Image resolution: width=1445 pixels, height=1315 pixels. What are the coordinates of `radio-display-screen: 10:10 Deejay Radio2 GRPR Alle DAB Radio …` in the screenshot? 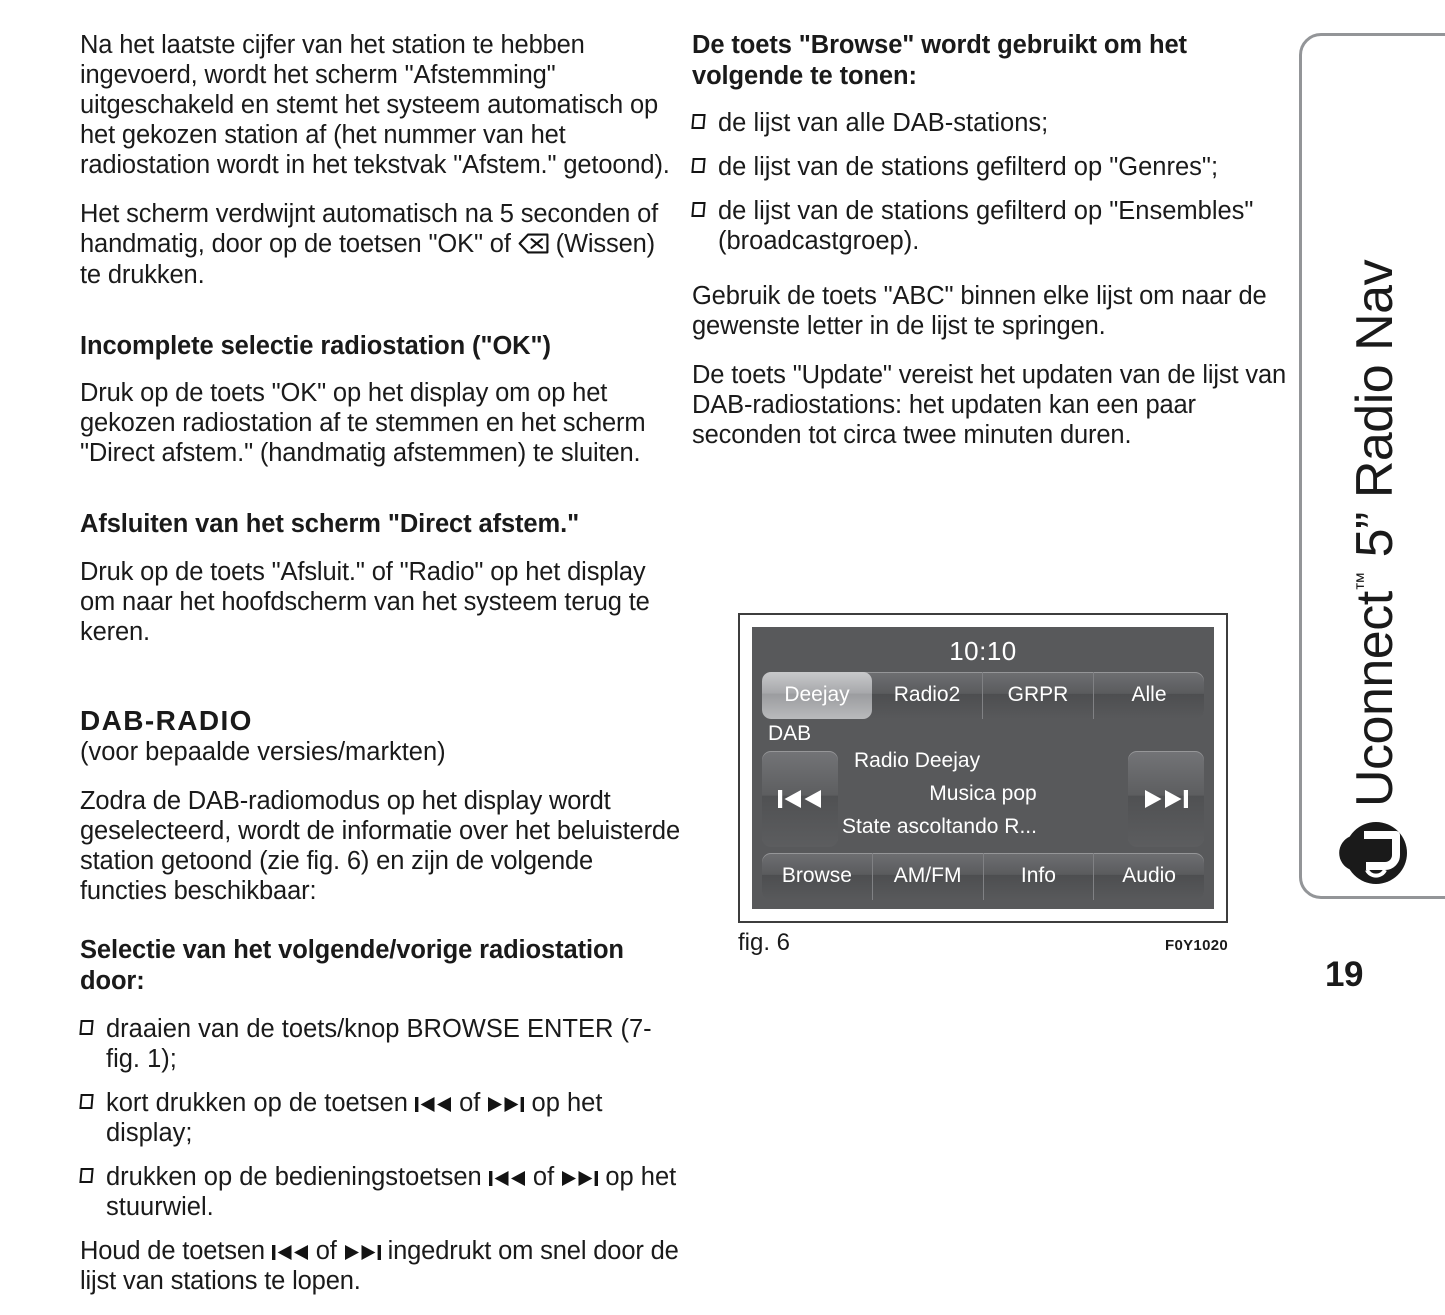 It's located at (983, 768).